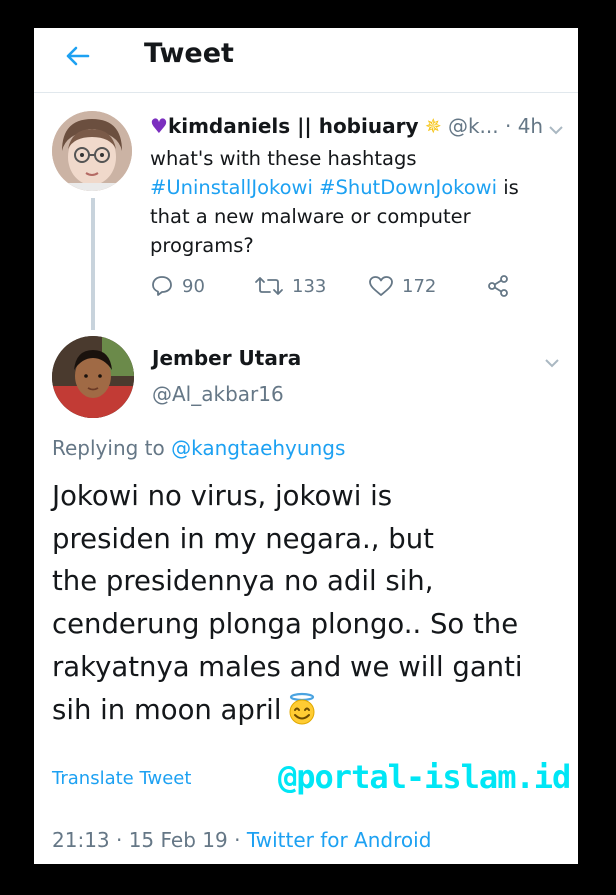 The height and width of the screenshot is (895, 616). I want to click on replying-to-prefix: Replying to, so click(112, 448).